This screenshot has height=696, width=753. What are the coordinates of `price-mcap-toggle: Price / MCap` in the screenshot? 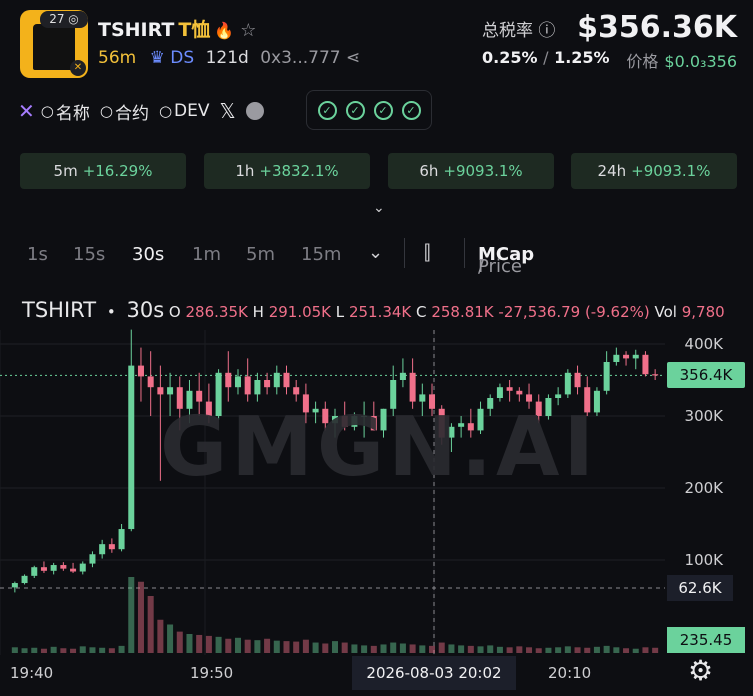 It's located at (506, 260).